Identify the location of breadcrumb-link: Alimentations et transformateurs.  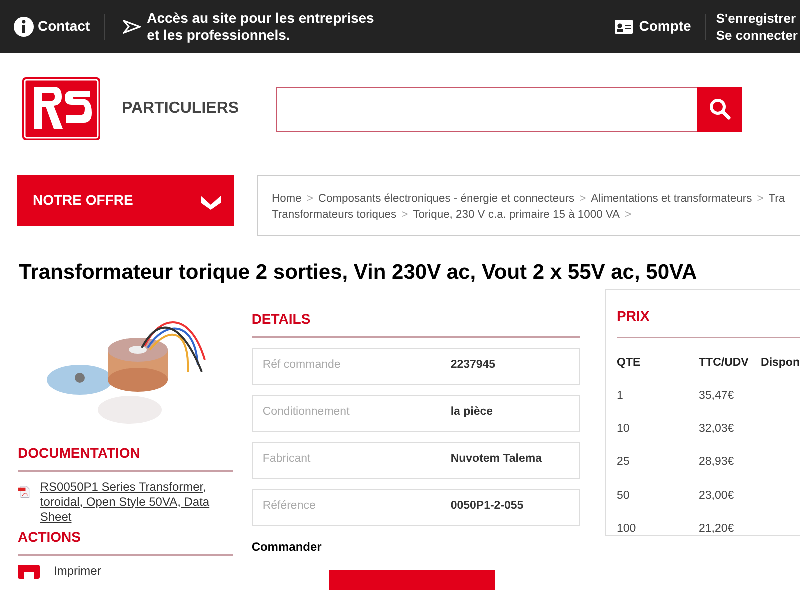
(671, 199).